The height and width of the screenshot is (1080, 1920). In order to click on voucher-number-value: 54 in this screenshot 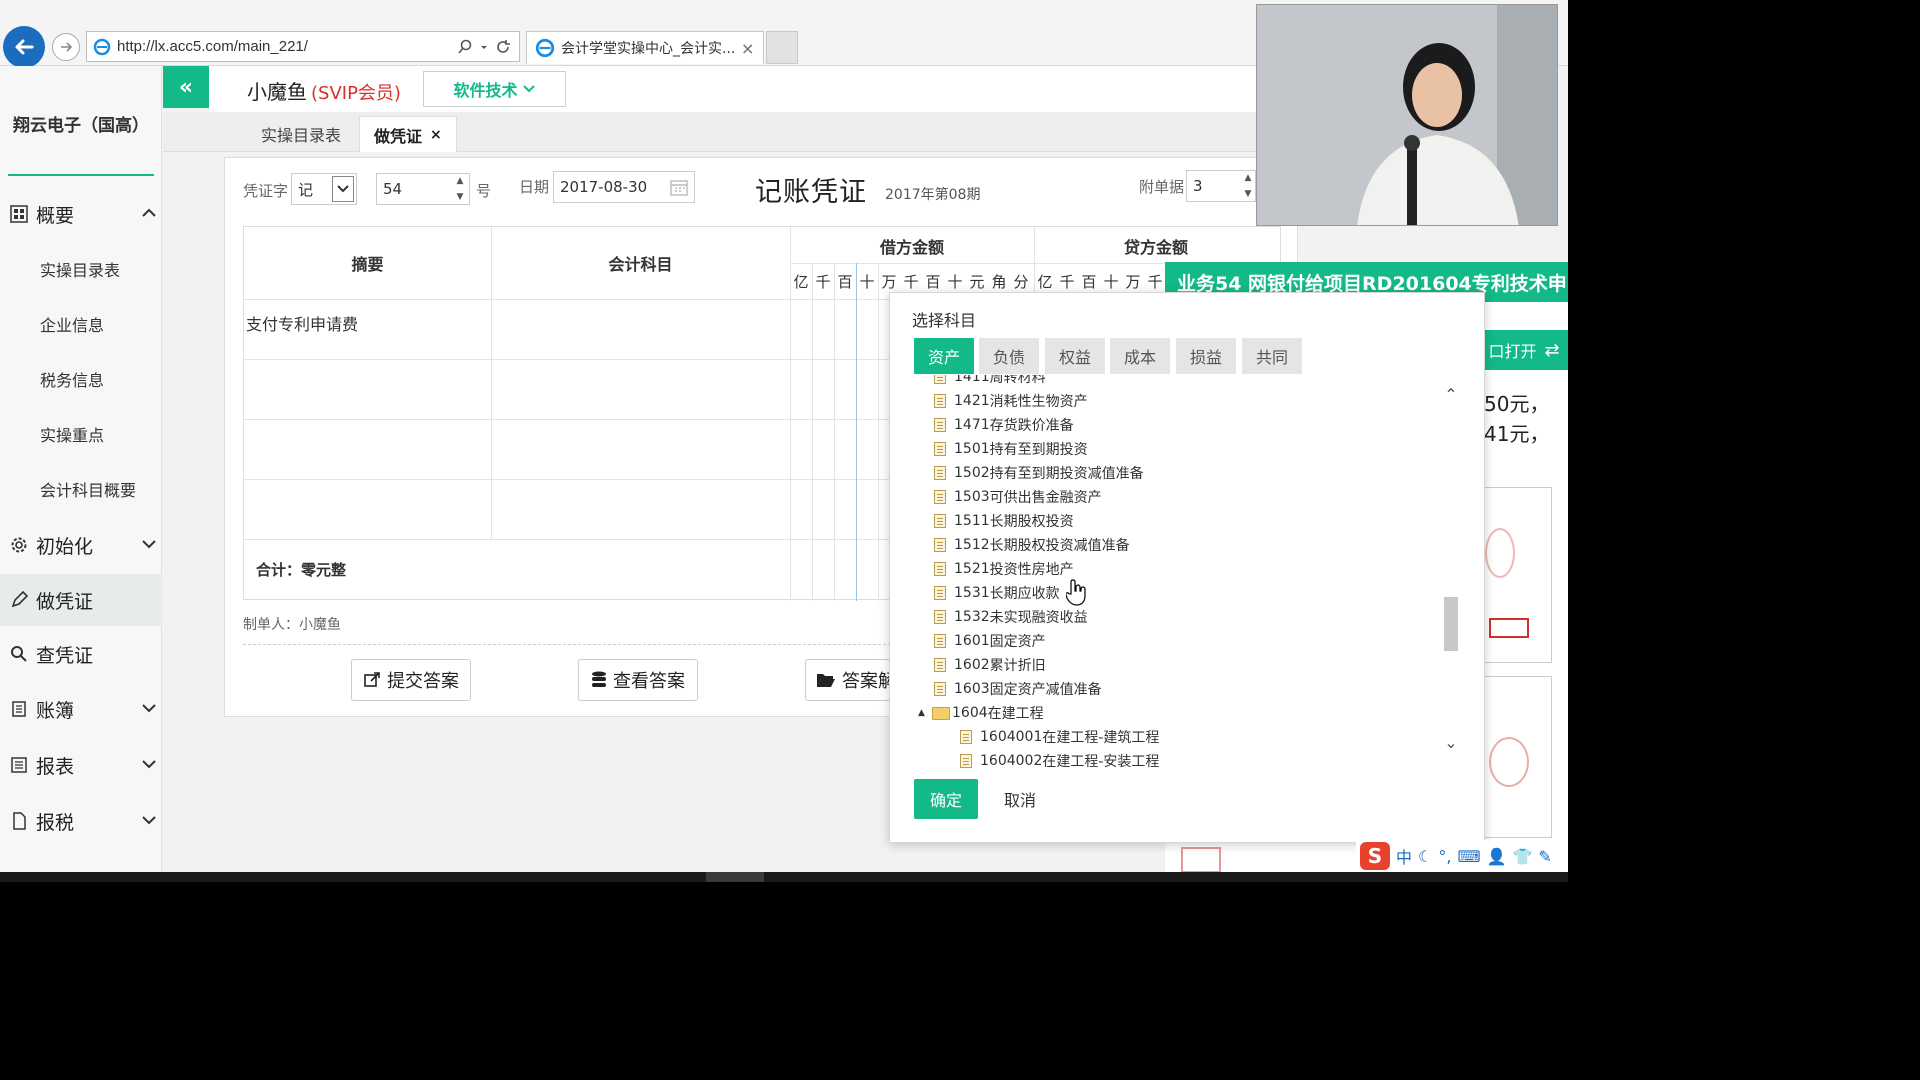, I will do `click(393, 189)`.